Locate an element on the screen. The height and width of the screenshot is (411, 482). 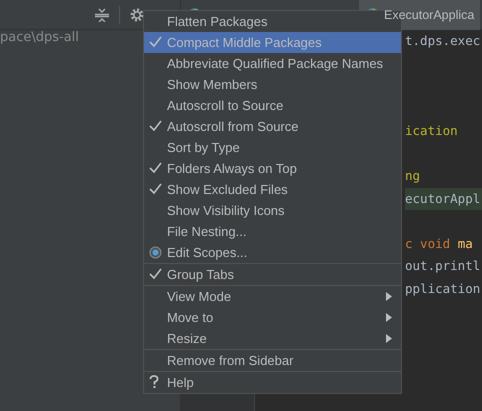
code-line: ication is located at coordinates (432, 131).